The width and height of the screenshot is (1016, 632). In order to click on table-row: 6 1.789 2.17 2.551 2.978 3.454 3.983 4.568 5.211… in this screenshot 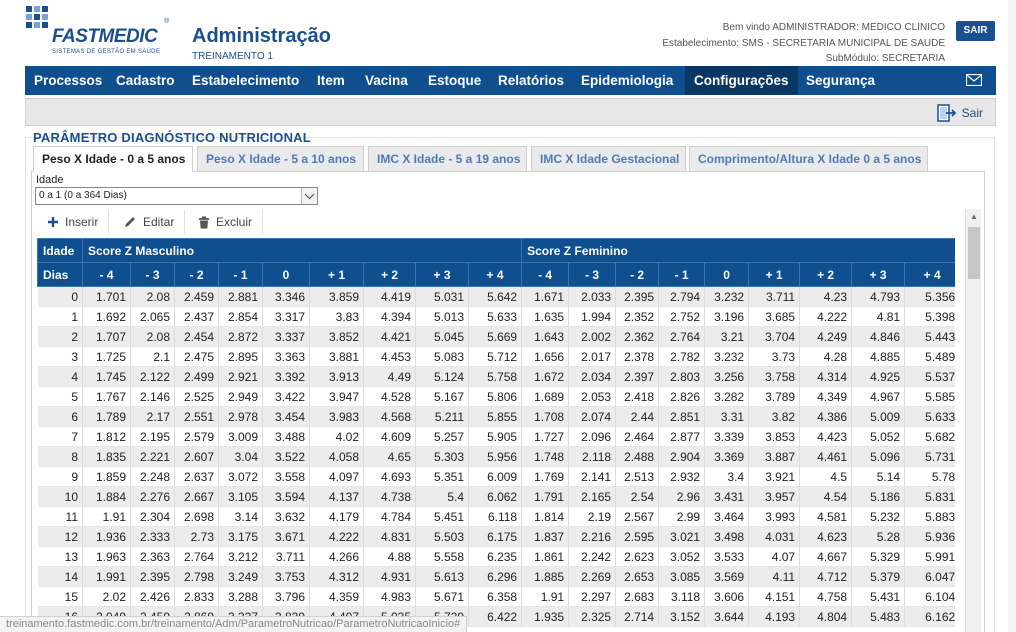, I will do `click(496, 416)`.